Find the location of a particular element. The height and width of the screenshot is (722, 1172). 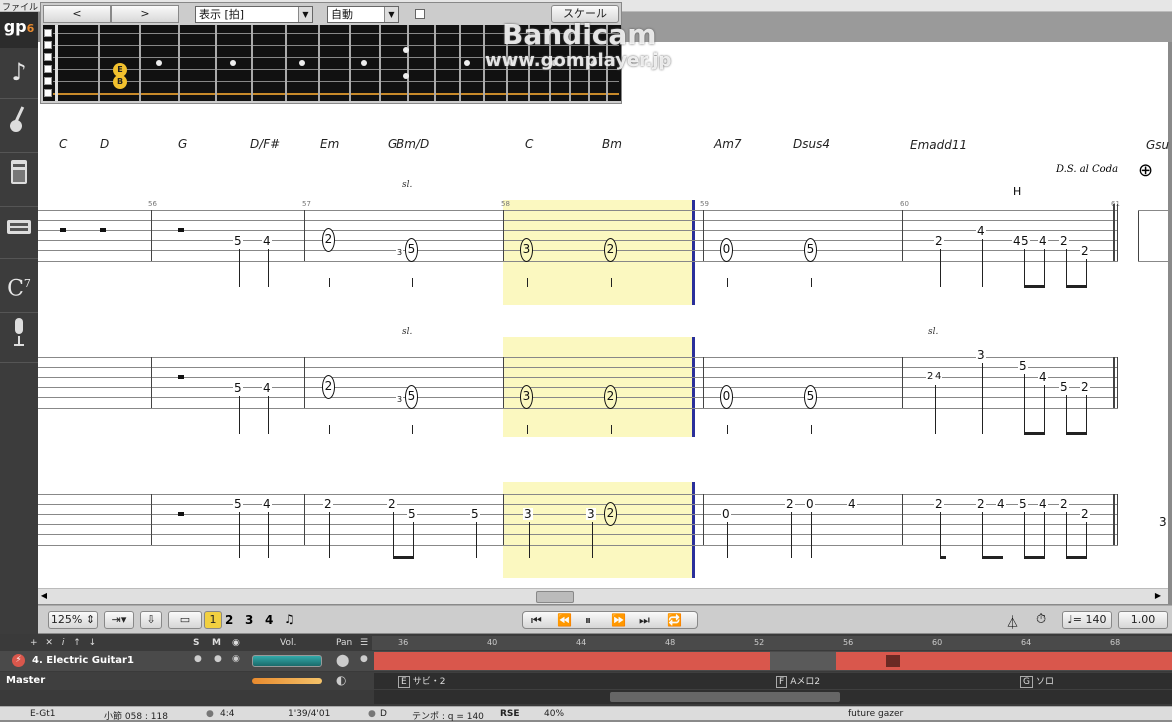

rewind-icon: ⏪ is located at coordinates (564, 620).